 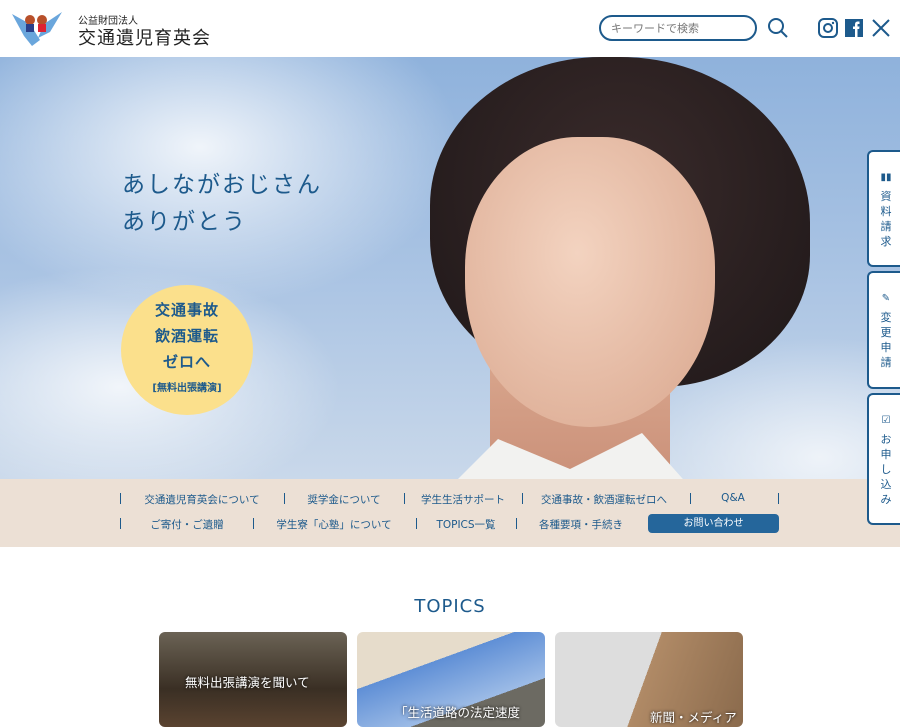 I want to click on nav-zero-accidents: 交通事故・飲酒運転ゼロへ, so click(x=604, y=499).